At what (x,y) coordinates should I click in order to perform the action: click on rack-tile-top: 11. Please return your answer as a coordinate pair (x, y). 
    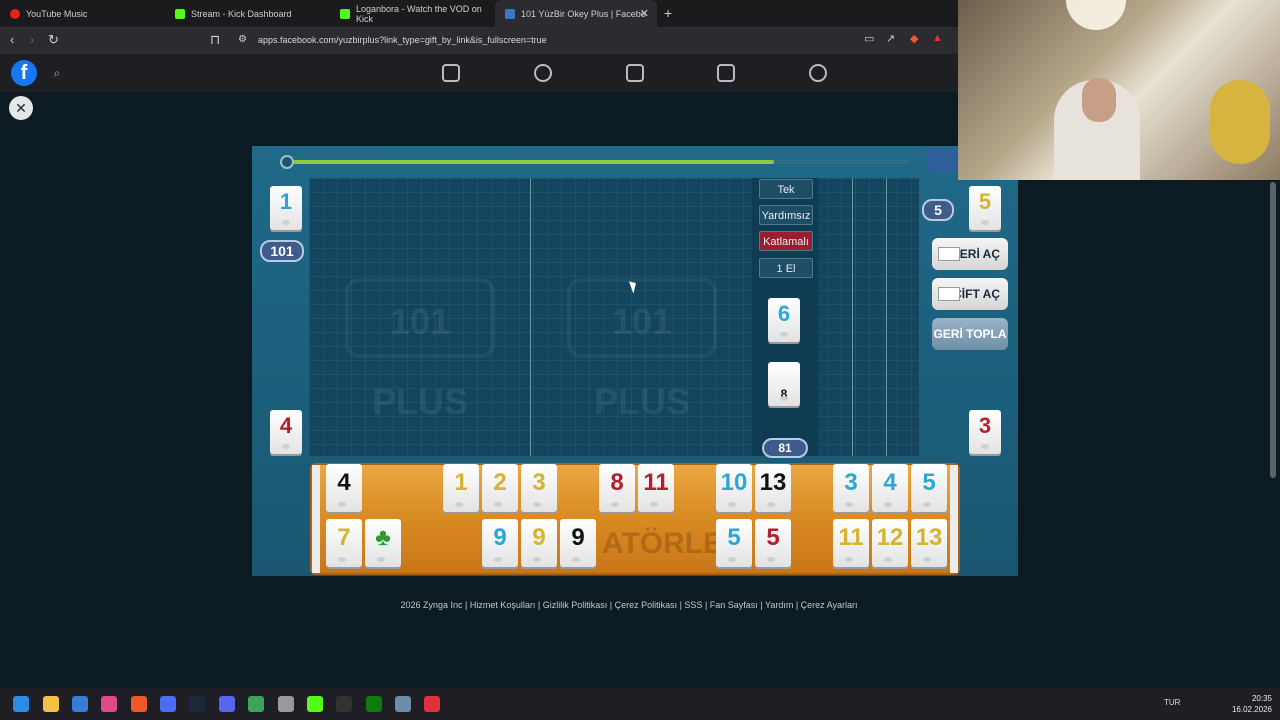
    Looking at the image, I should click on (656, 488).